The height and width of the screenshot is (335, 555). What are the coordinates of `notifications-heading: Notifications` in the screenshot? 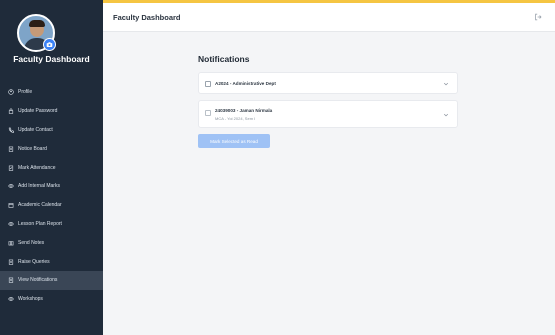 It's located at (224, 59).